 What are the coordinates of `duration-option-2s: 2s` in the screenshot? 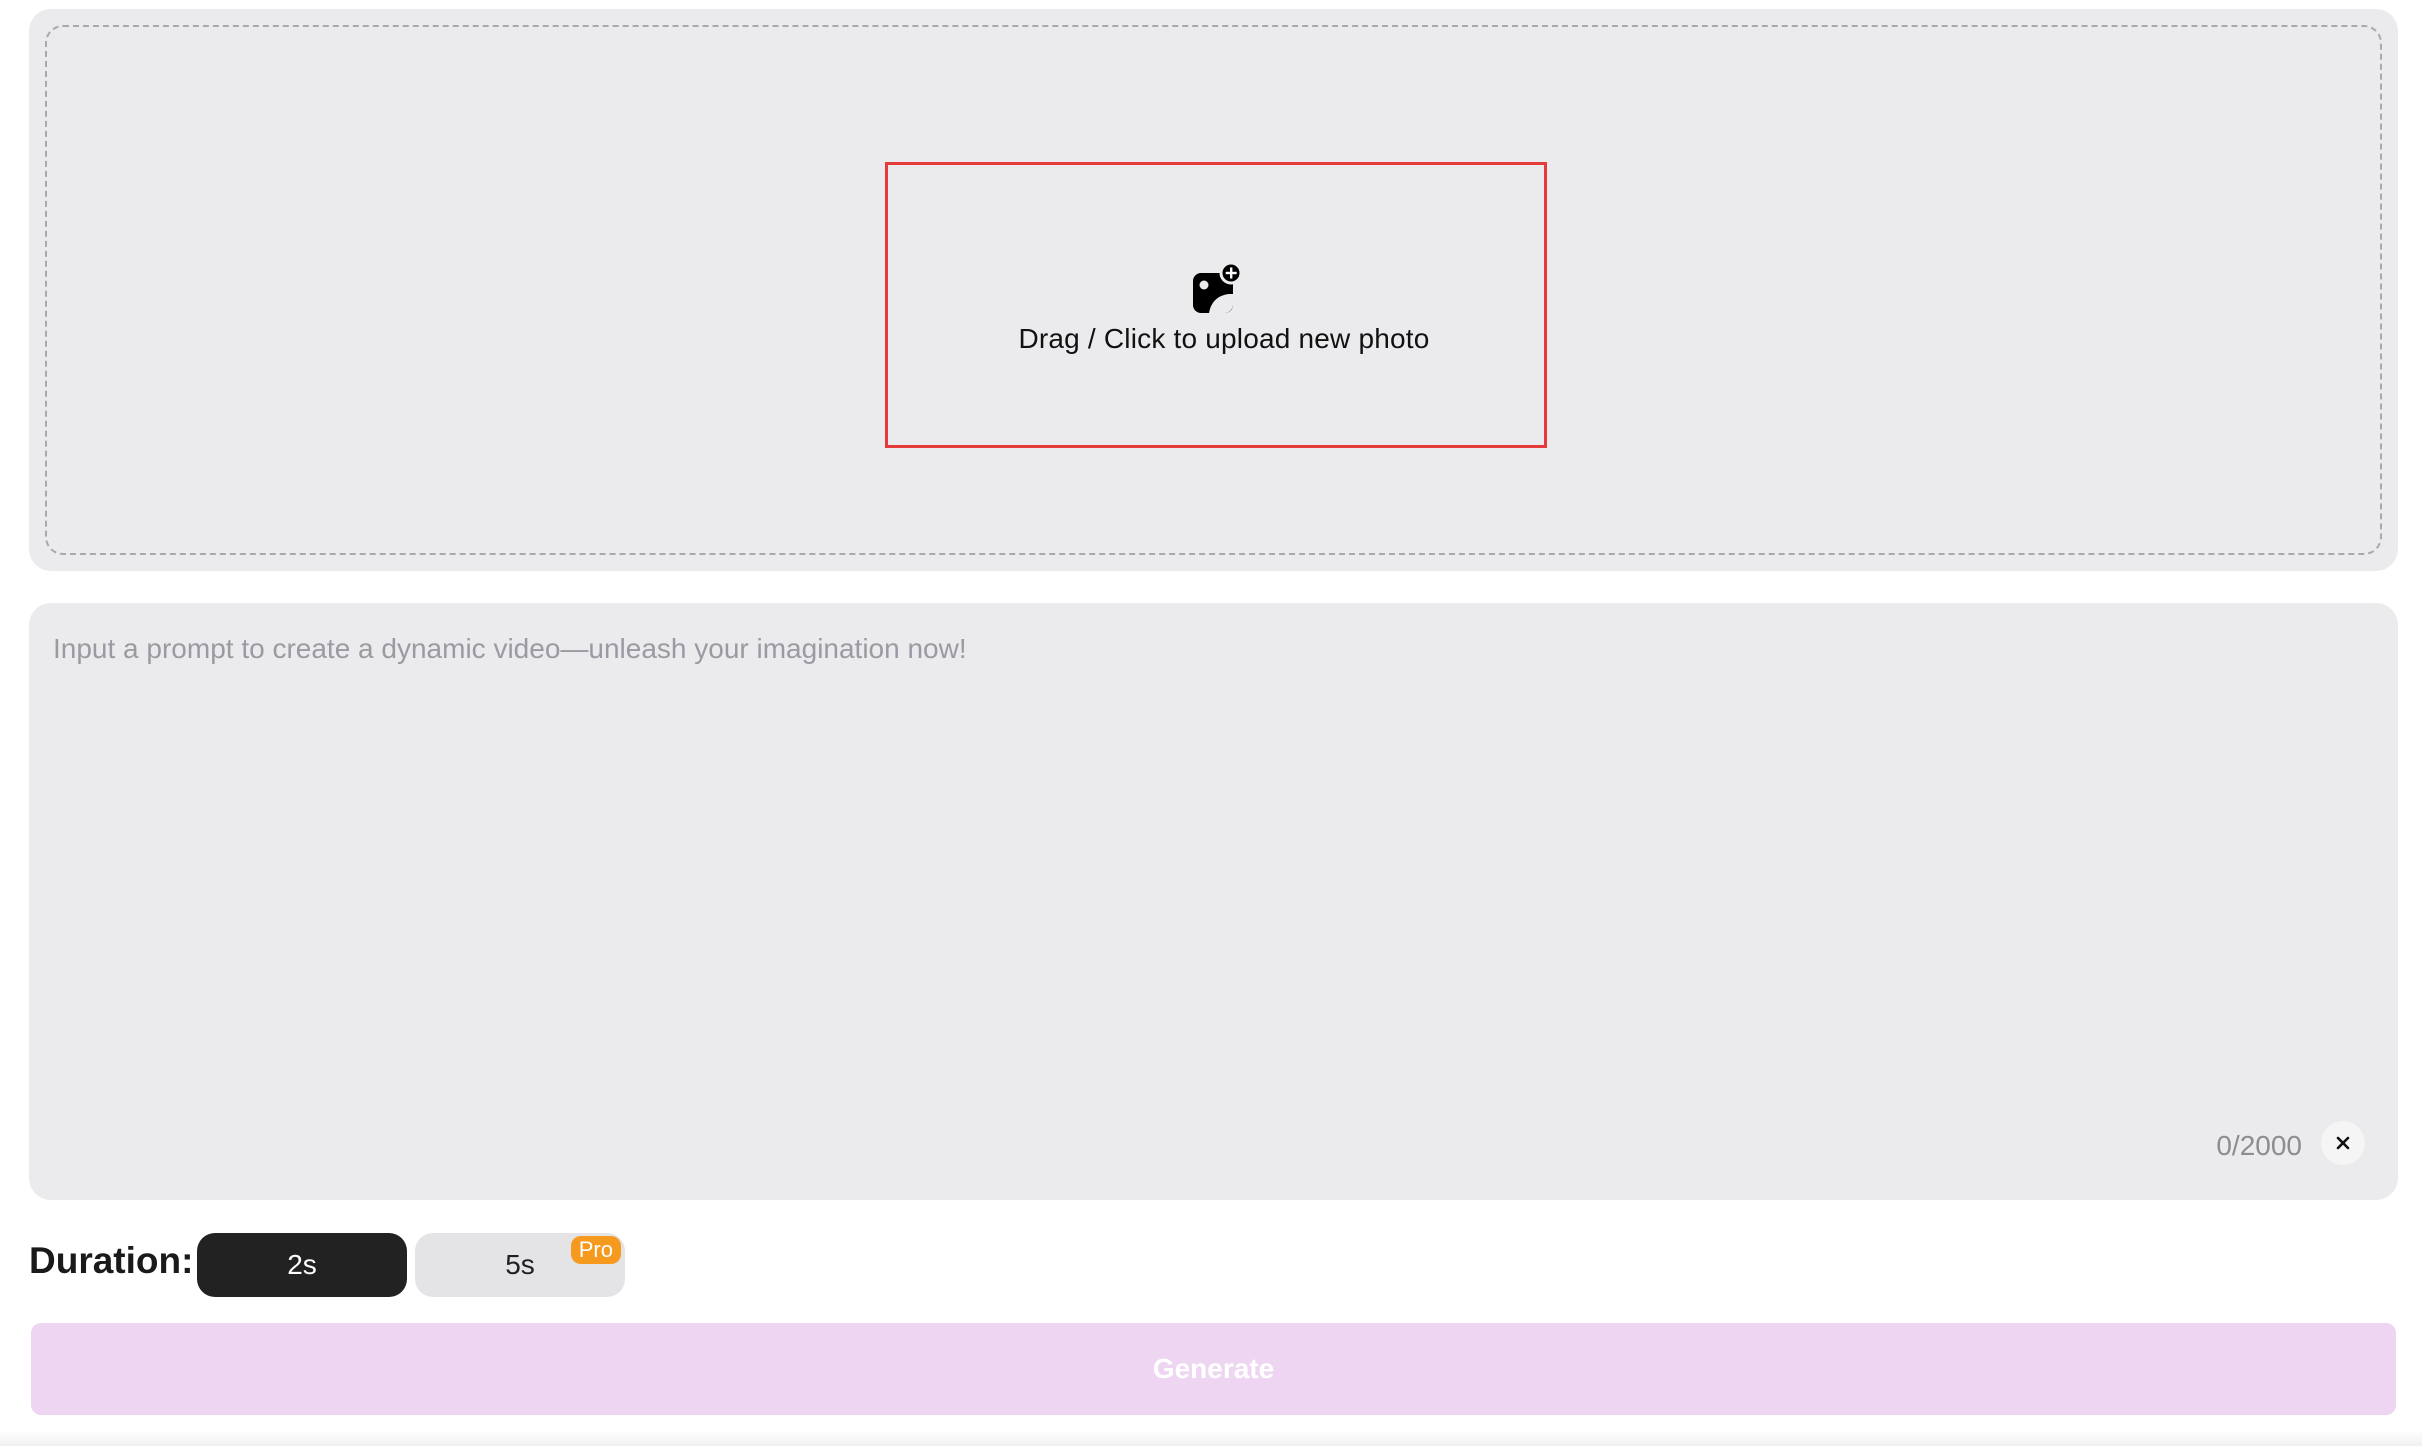 It's located at (302, 1265).